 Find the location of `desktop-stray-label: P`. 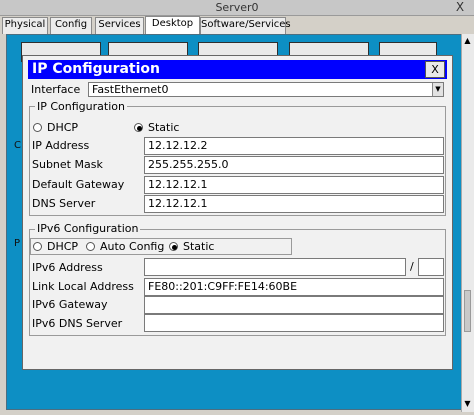

desktop-stray-label: P is located at coordinates (17, 243).